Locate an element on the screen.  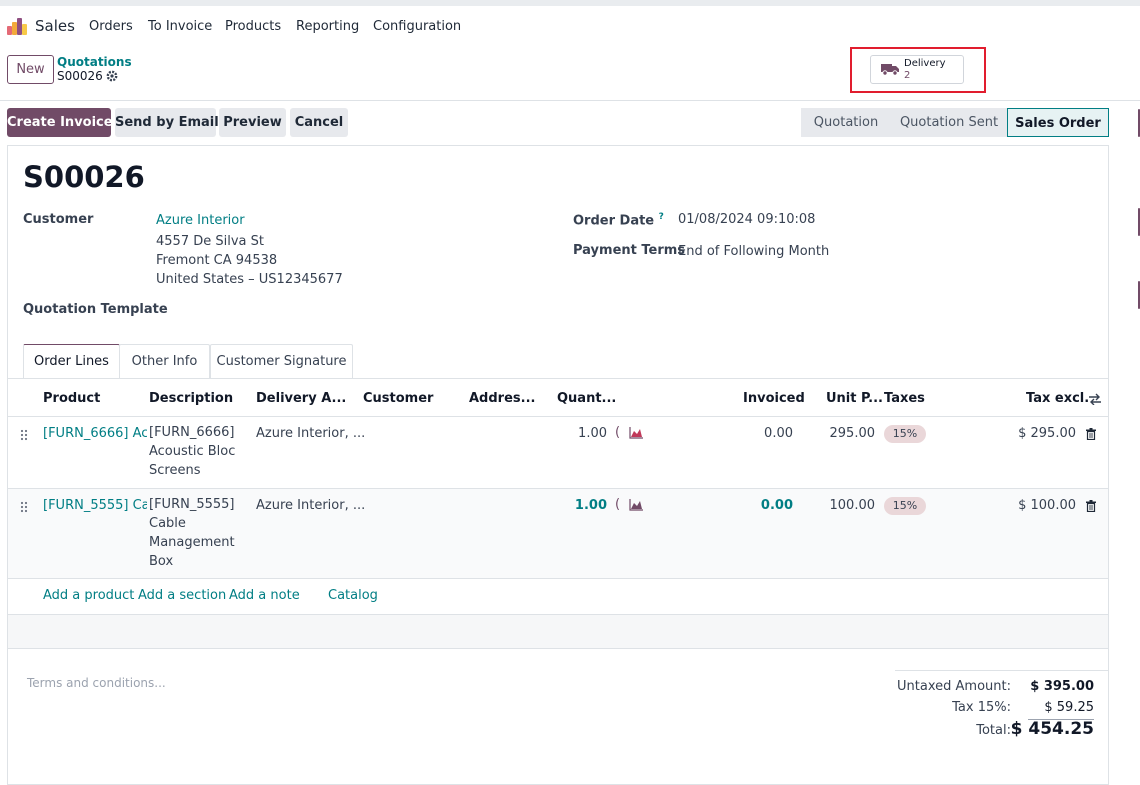
tab-other-info: Other Info is located at coordinates (164, 361).